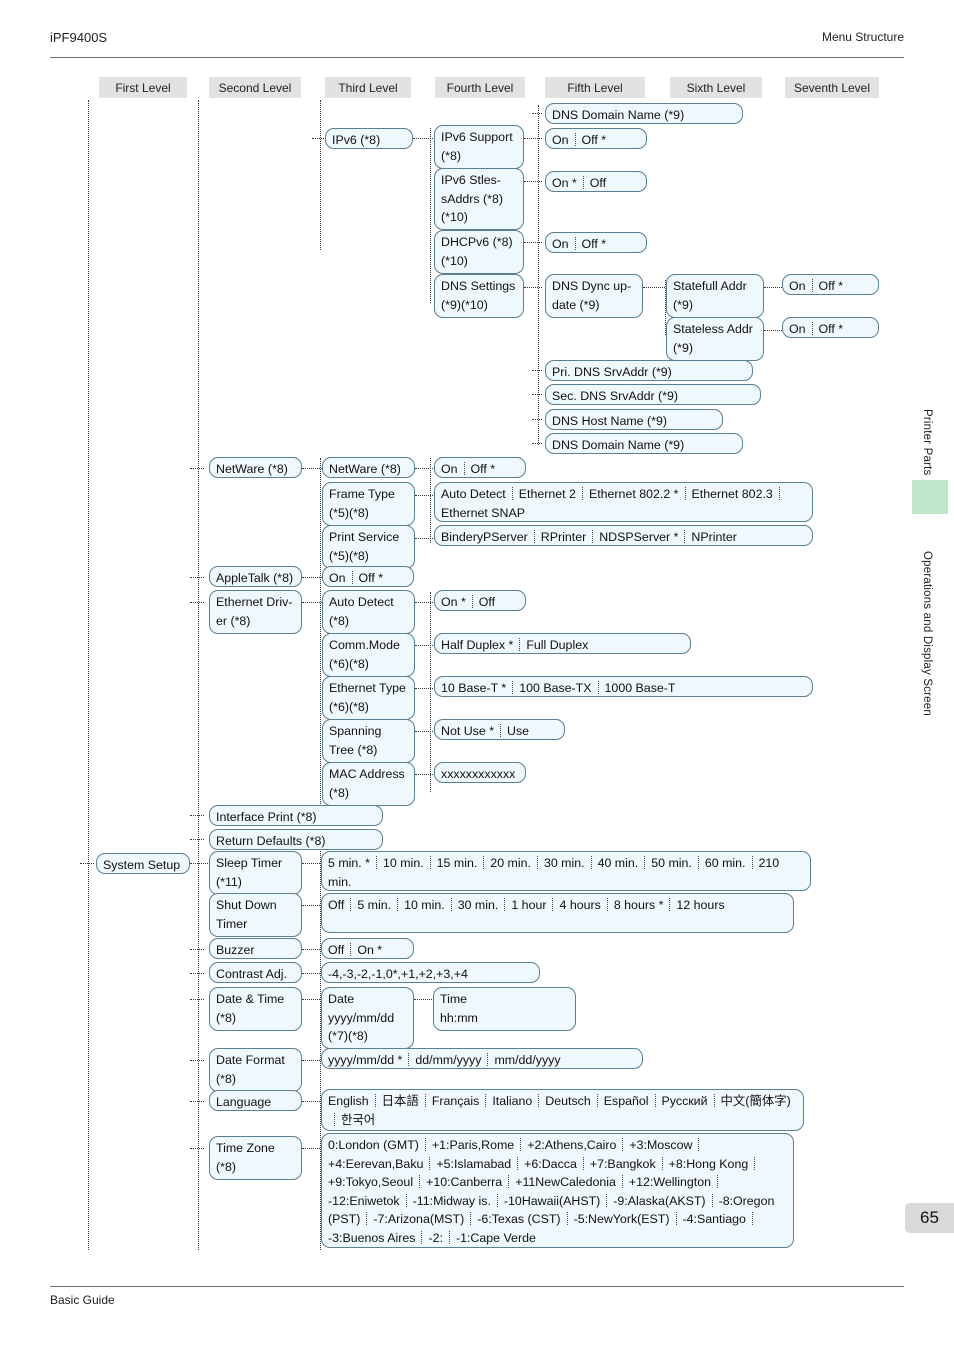 This screenshot has height=1348, width=954. I want to click on option-value: 1 hour, so click(529, 905).